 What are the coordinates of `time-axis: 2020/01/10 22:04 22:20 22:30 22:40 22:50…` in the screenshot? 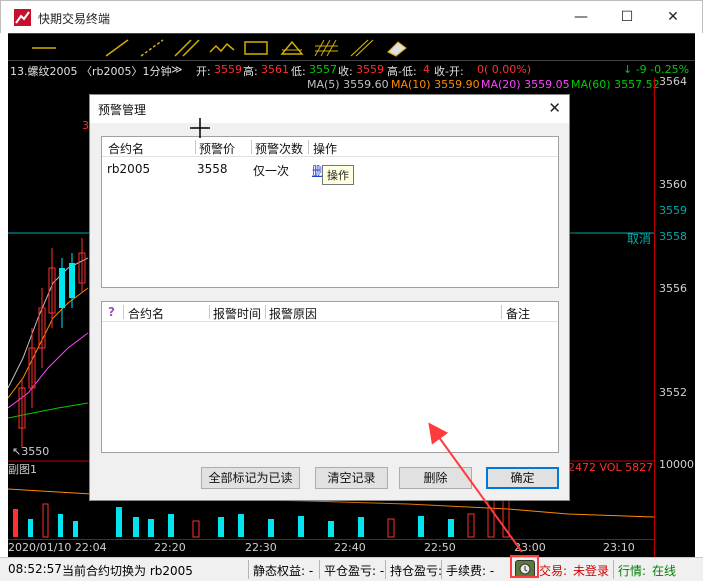 It's located at (331, 548).